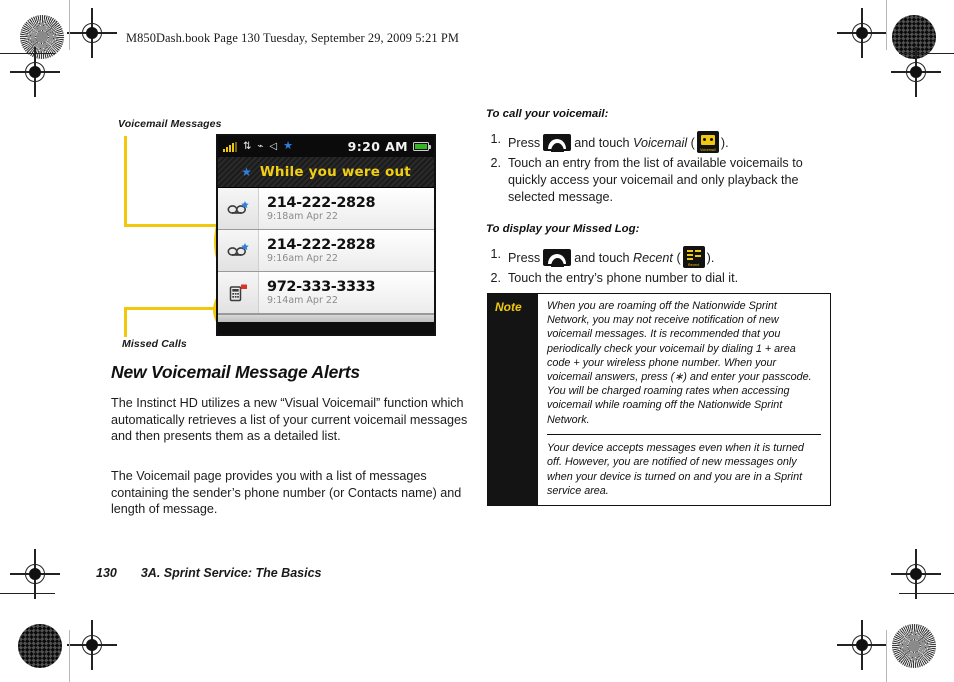 This screenshot has height=682, width=954. Describe the element at coordinates (170, 124) in the screenshot. I see `callout-label-voicemail-messages: Voicemail Messages` at that location.